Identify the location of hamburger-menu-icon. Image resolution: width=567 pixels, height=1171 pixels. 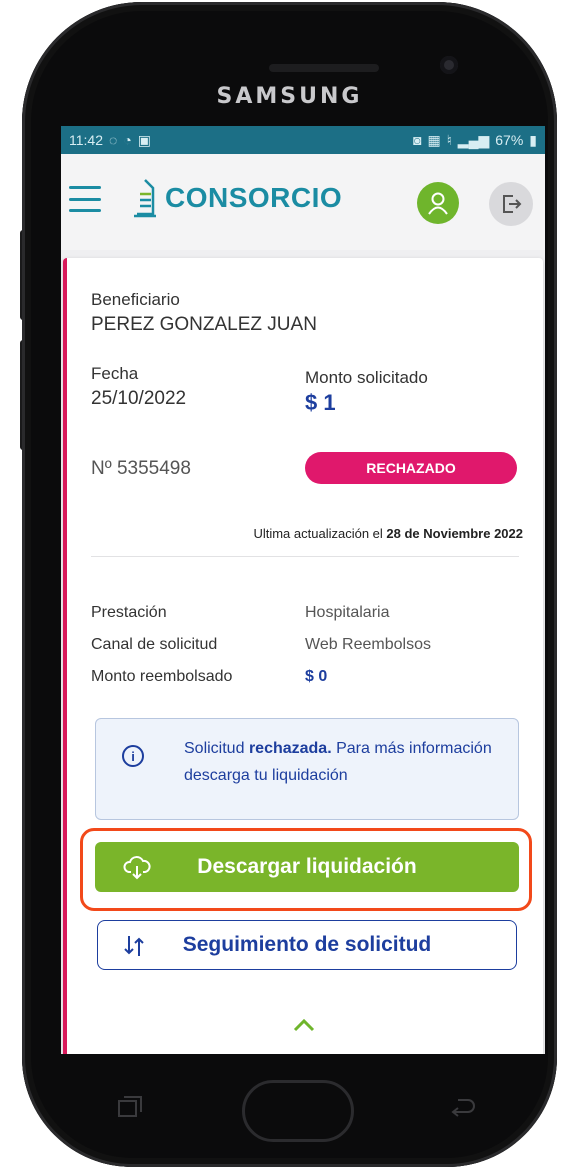
(85, 199).